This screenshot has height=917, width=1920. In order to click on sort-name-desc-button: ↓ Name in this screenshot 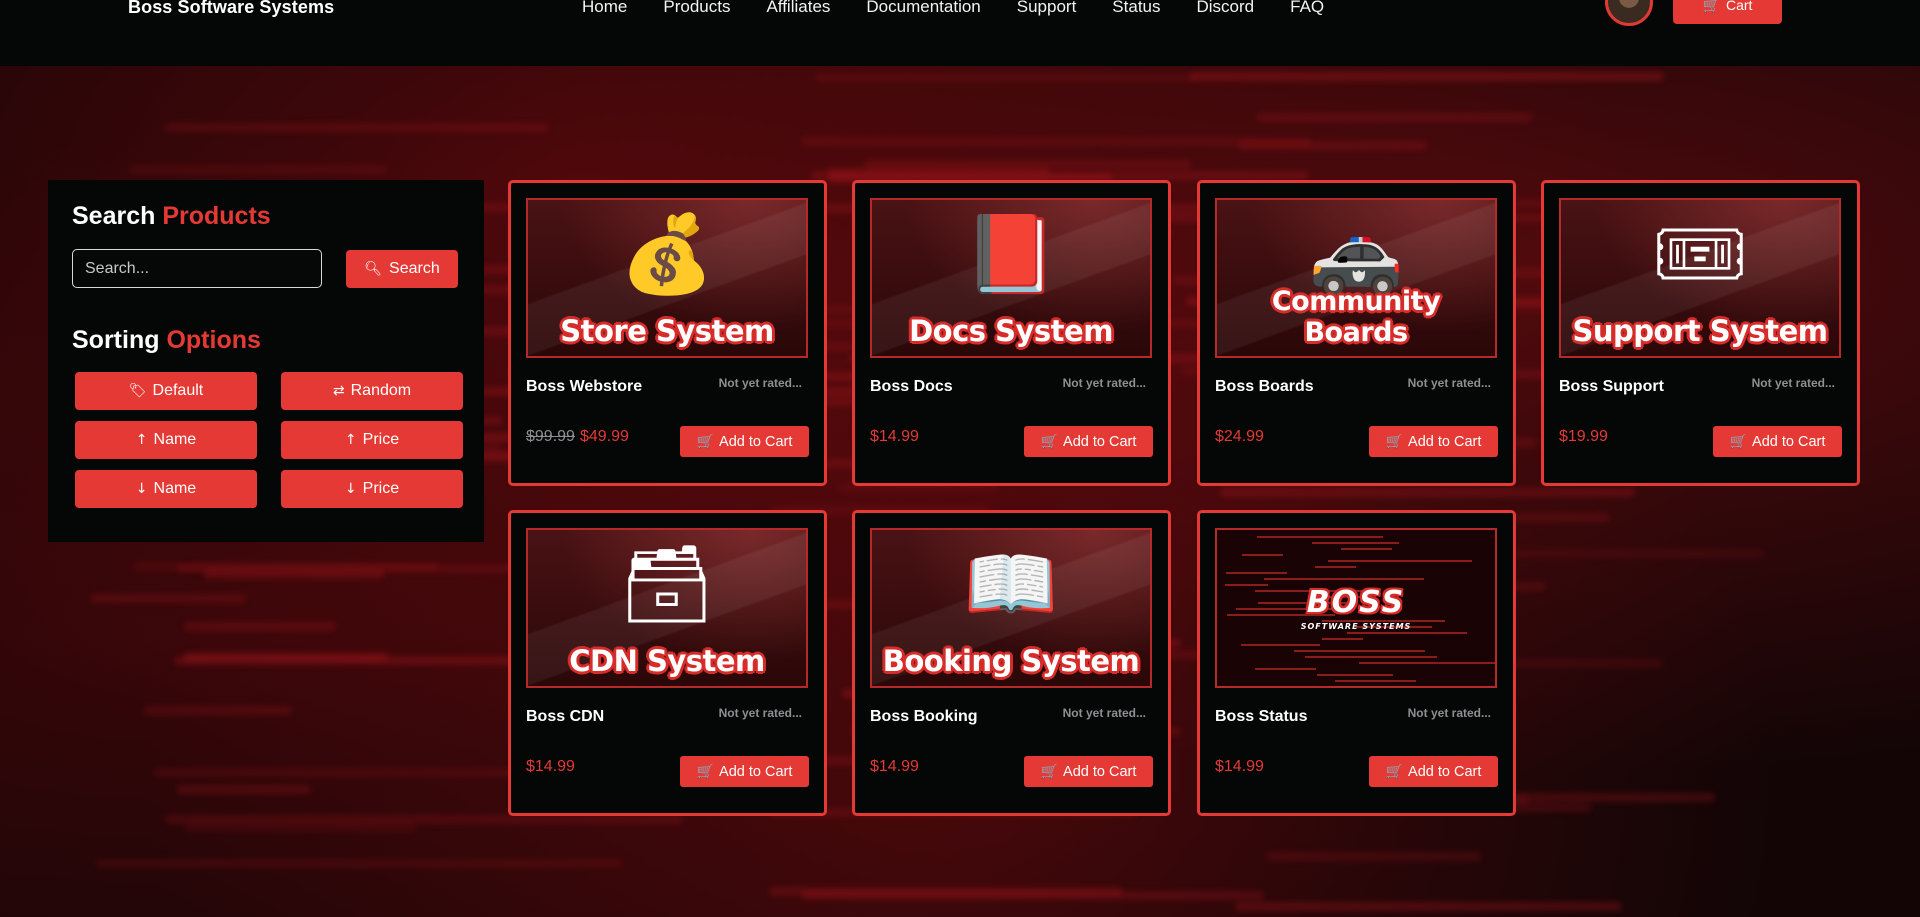, I will do `click(166, 489)`.